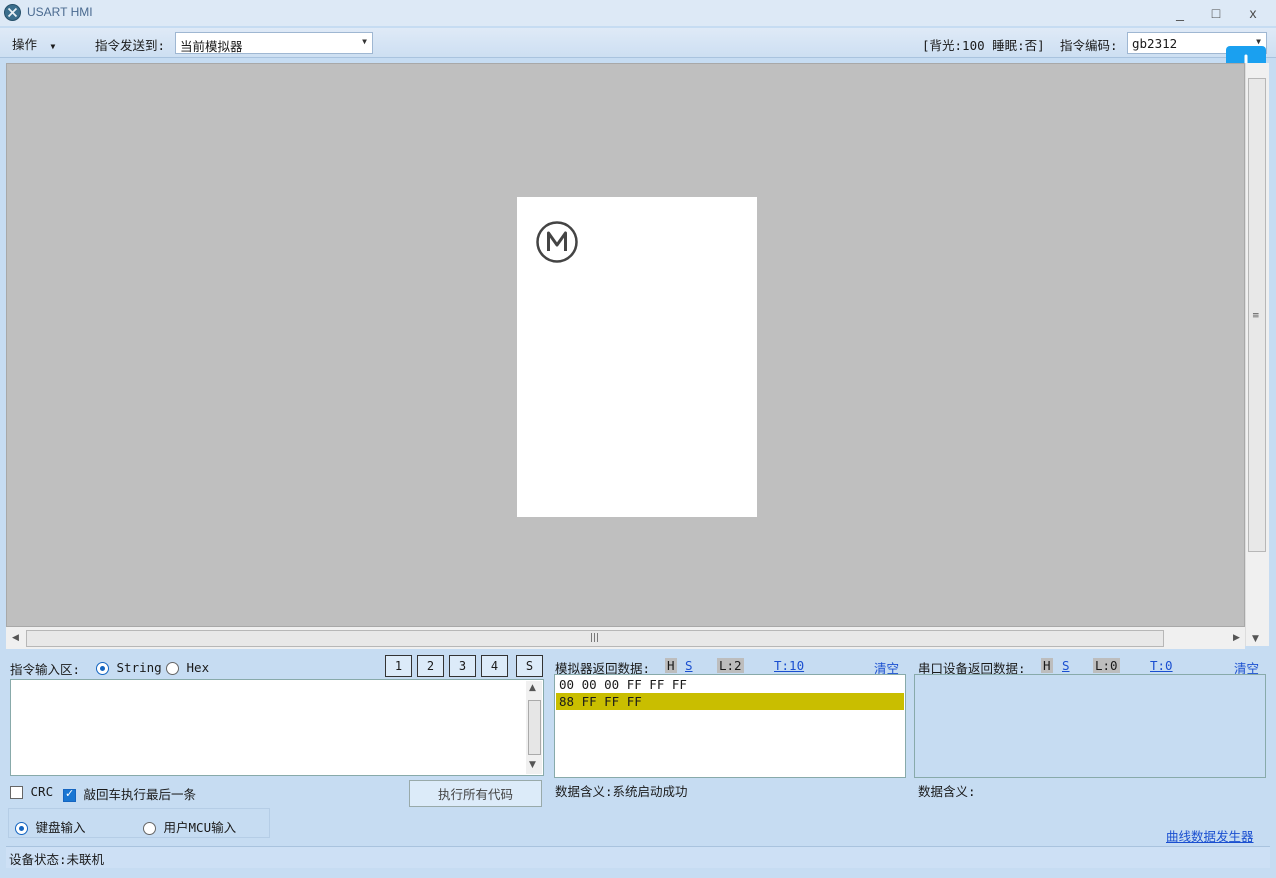  What do you see at coordinates (1106, 665) in the screenshot?
I see `serial-length-badge: L:0` at bounding box center [1106, 665].